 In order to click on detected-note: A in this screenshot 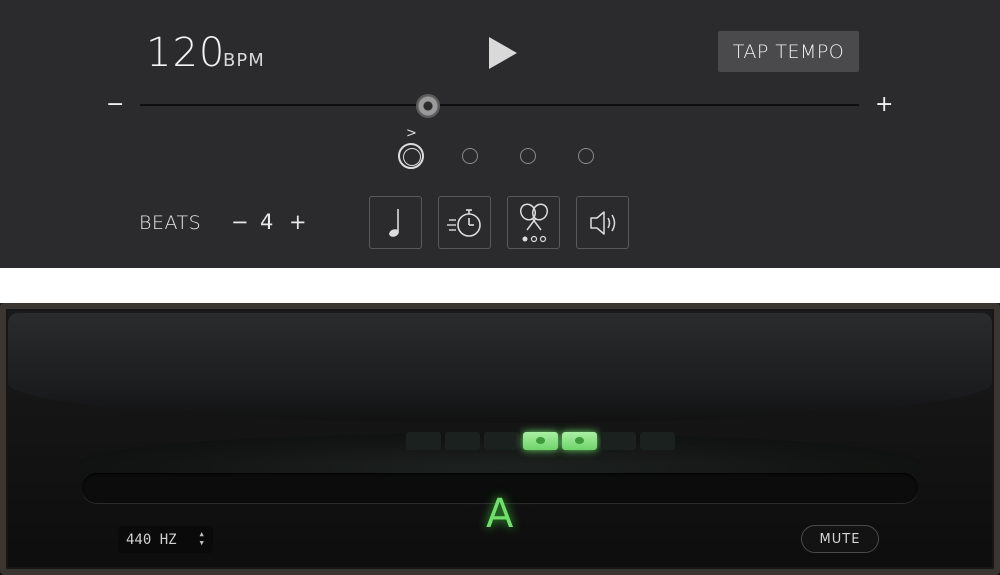, I will do `click(500, 514)`.